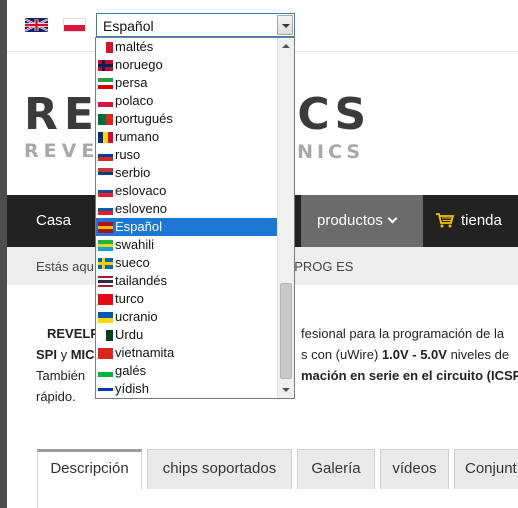 The height and width of the screenshot is (508, 518). What do you see at coordinates (134, 46) in the screenshot?
I see `language-option-label: maltés` at bounding box center [134, 46].